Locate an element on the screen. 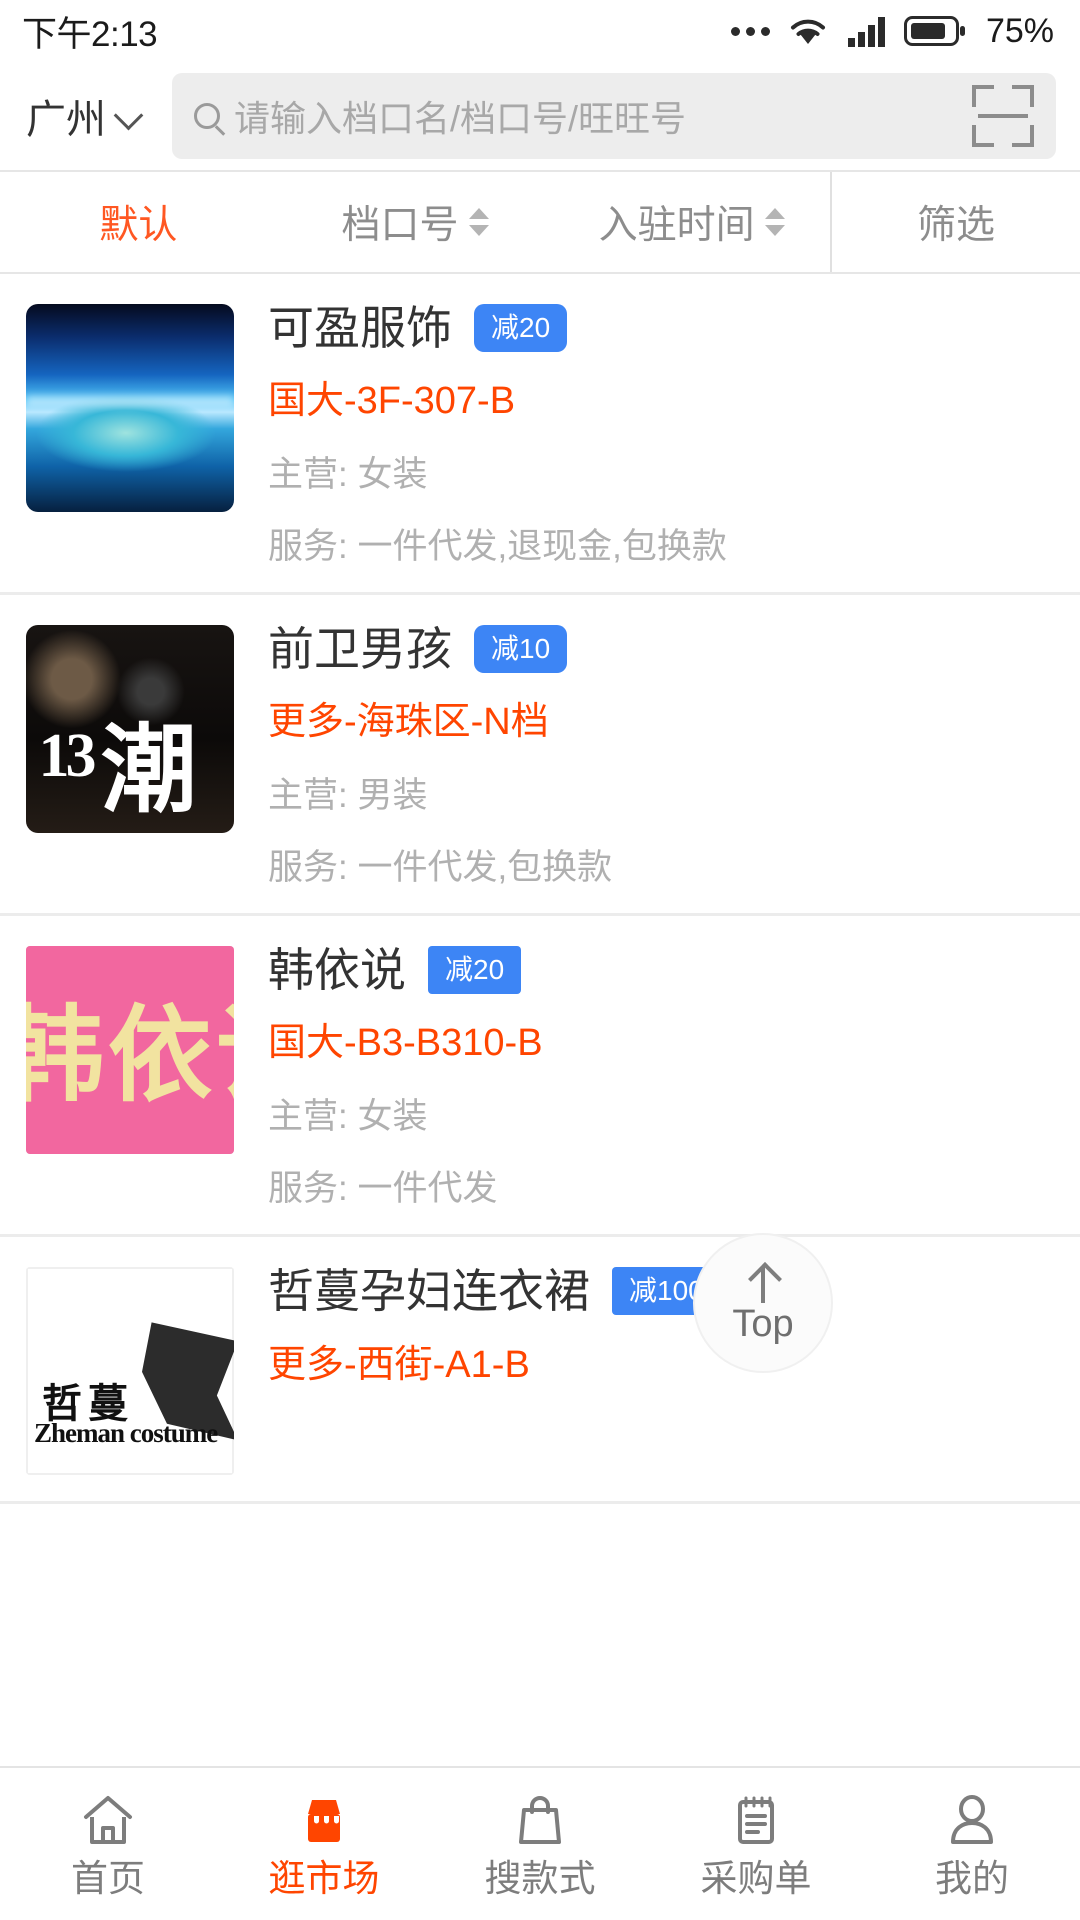 The image size is (1080, 1920). sort-tab-default: 默认 is located at coordinates (138, 222).